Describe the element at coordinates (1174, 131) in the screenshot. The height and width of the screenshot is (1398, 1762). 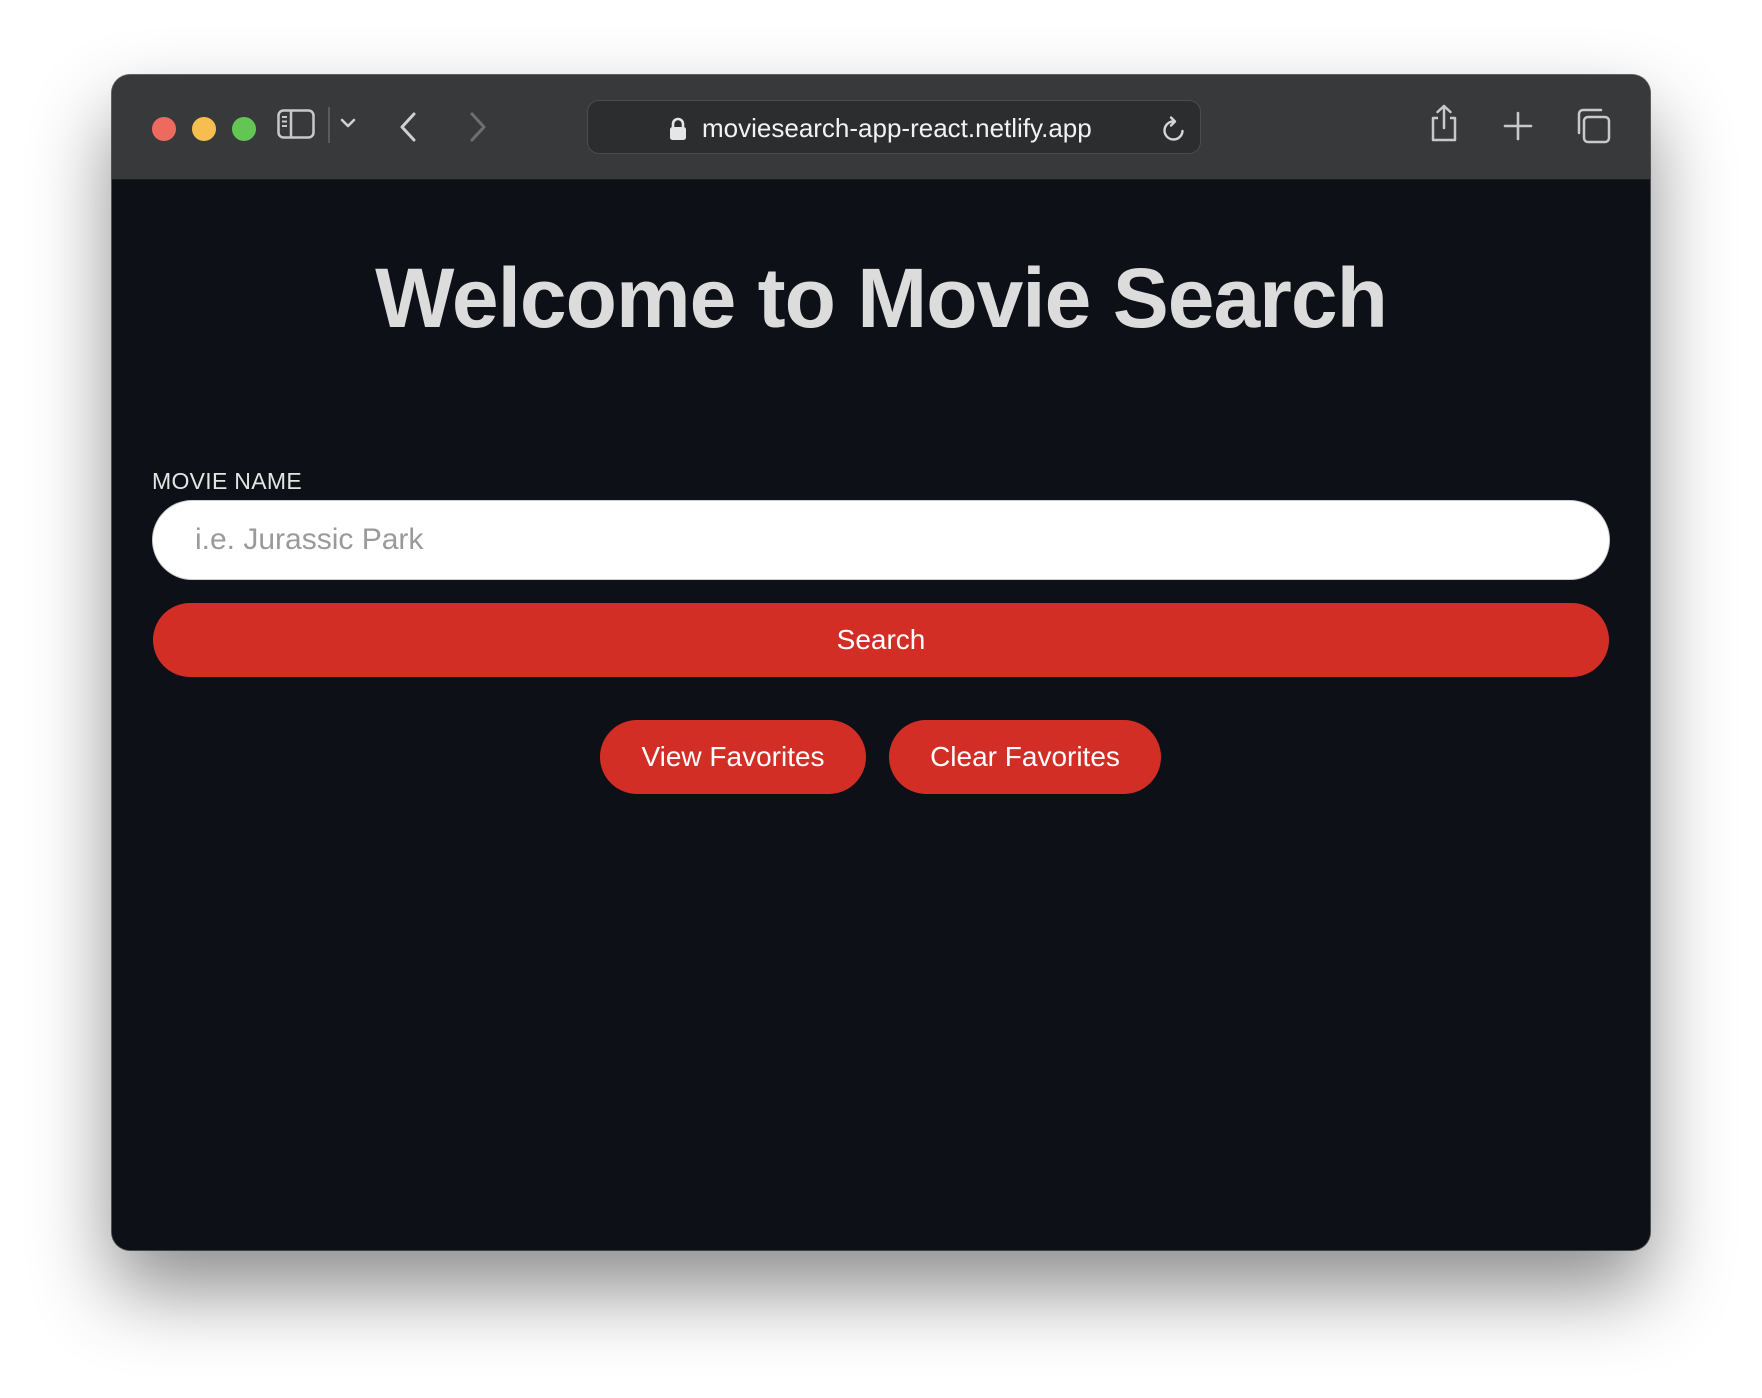
I see `reload-icon` at that location.